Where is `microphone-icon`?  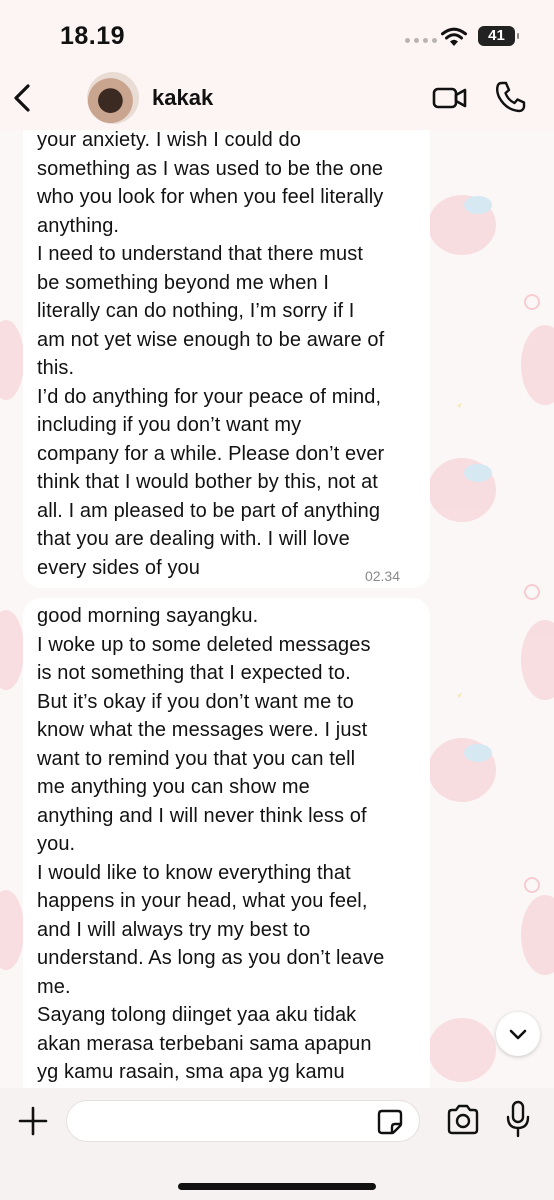 microphone-icon is located at coordinates (518, 1119).